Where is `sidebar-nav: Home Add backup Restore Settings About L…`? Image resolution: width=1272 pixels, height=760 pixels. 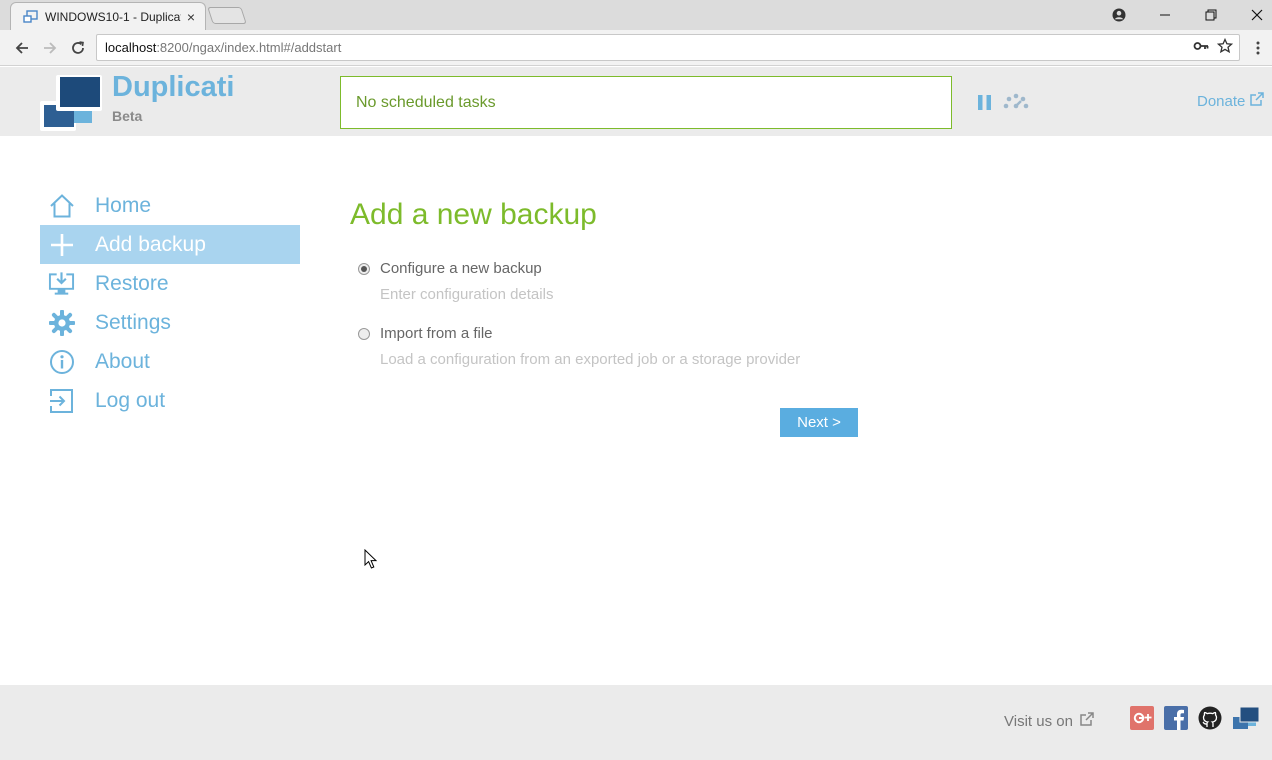
sidebar-nav: Home Add backup Restore Settings About L… is located at coordinates (170, 303).